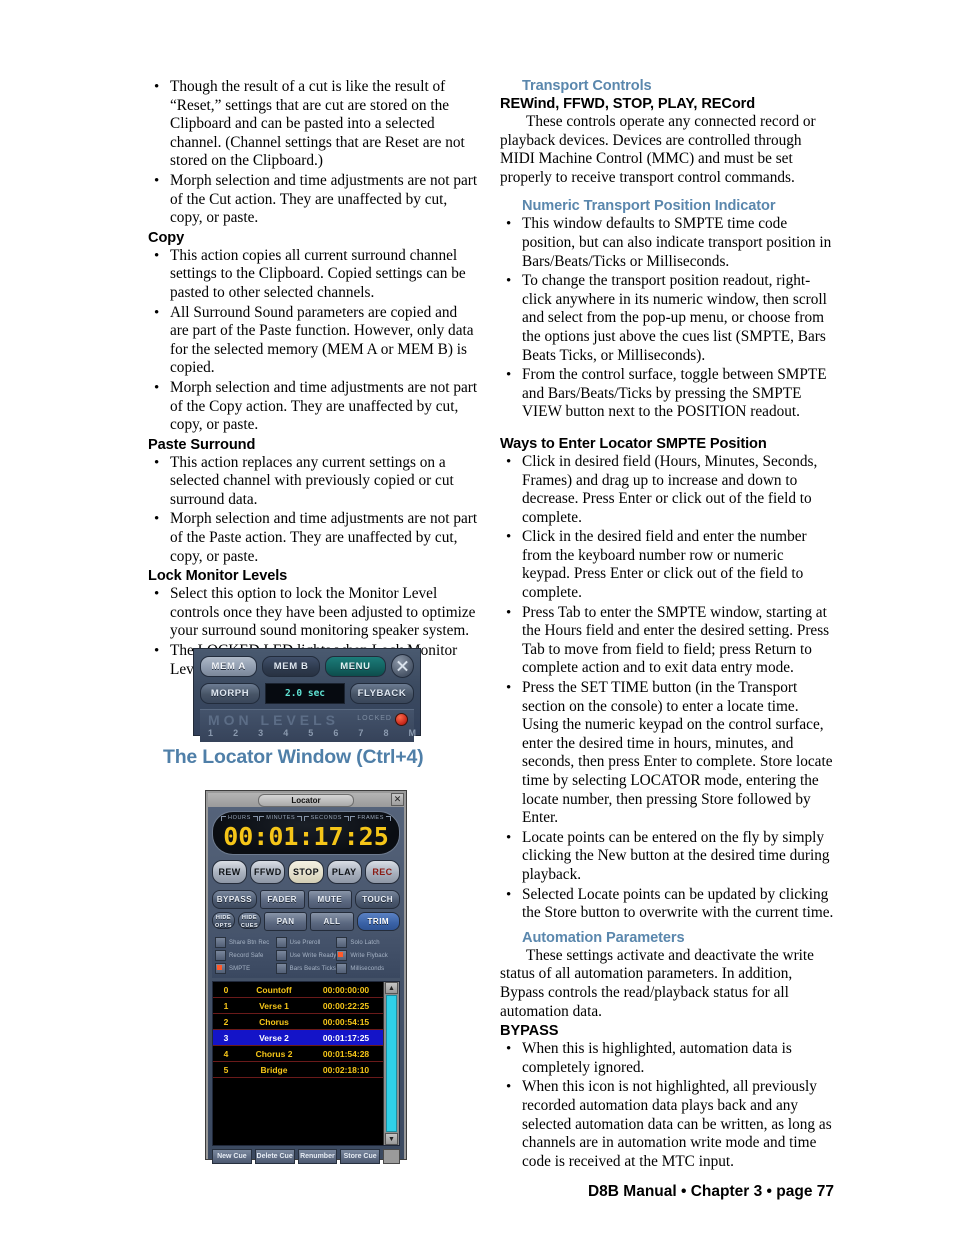 The height and width of the screenshot is (1235, 954). I want to click on pan-button: PAN, so click(286, 921).